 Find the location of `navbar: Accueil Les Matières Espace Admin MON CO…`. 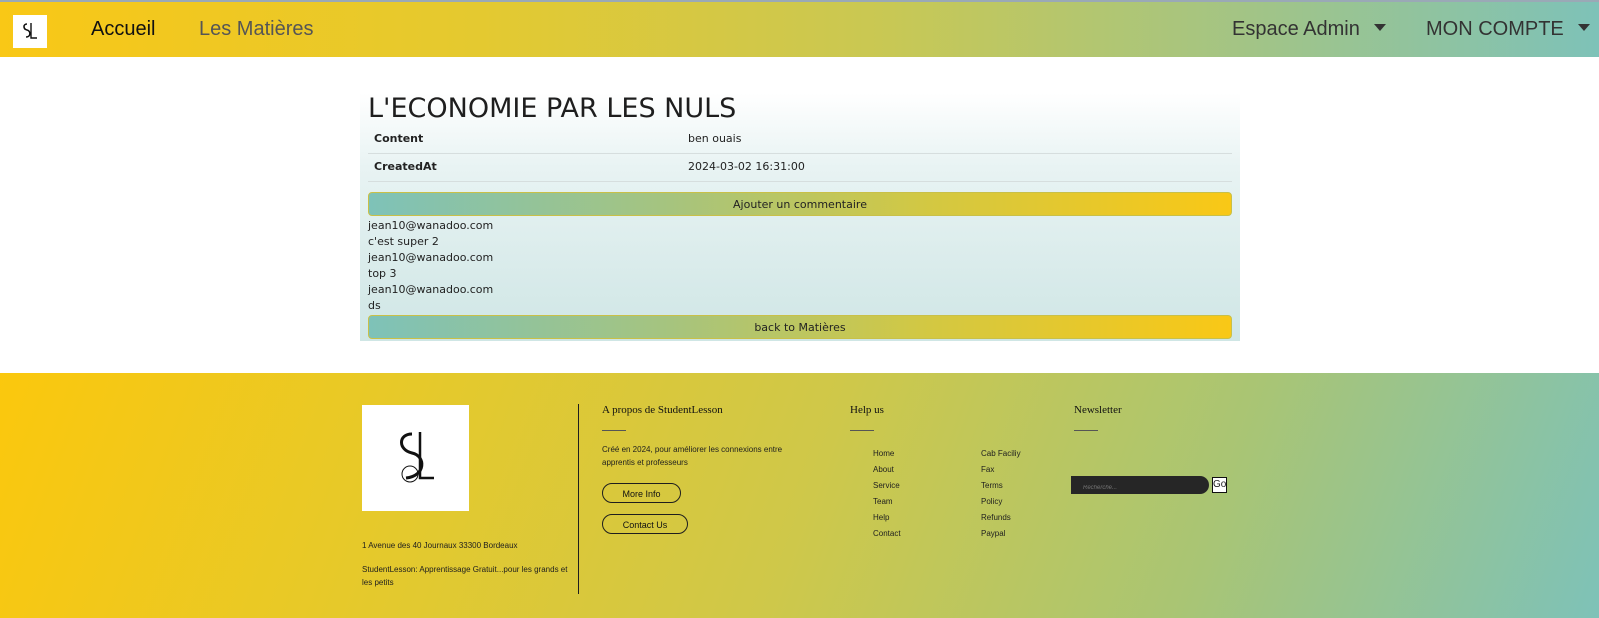

navbar: Accueil Les Matières Espace Admin MON CO… is located at coordinates (799, 29).